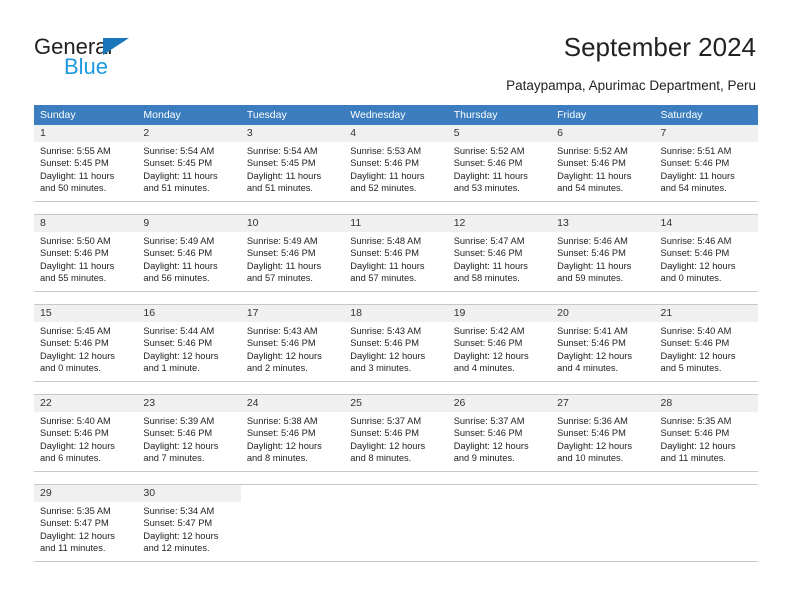 This screenshot has height=612, width=792. What do you see at coordinates (189, 133) in the screenshot?
I see `day-number-band: 2` at bounding box center [189, 133].